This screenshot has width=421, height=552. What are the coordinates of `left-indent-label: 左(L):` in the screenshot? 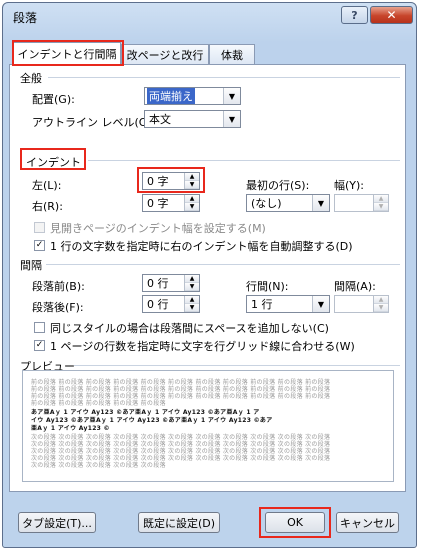 It's located at (47, 185).